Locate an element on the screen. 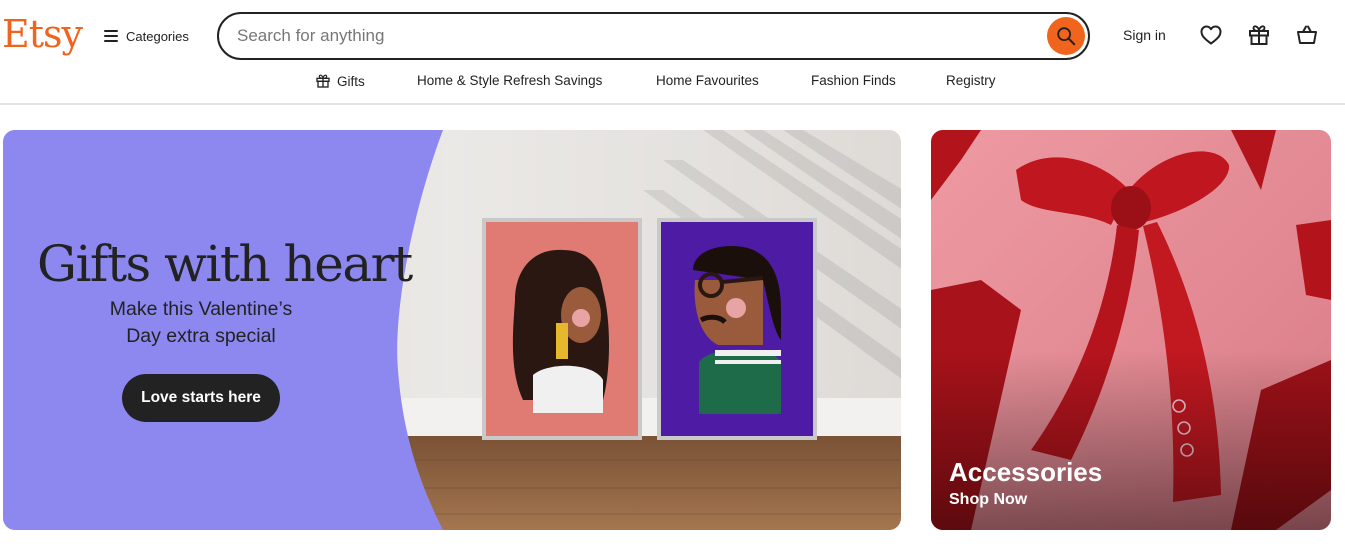  subnav-item-home-style-refresh: Home & Style Refresh Savings is located at coordinates (509, 80).